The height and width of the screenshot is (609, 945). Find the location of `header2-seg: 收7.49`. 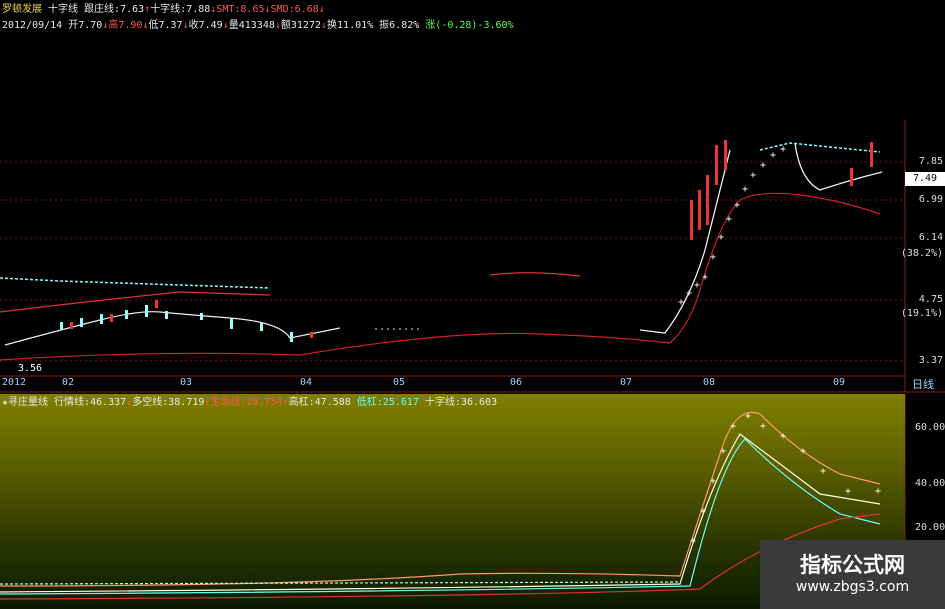

header2-seg: 收7.49 is located at coordinates (205, 25).